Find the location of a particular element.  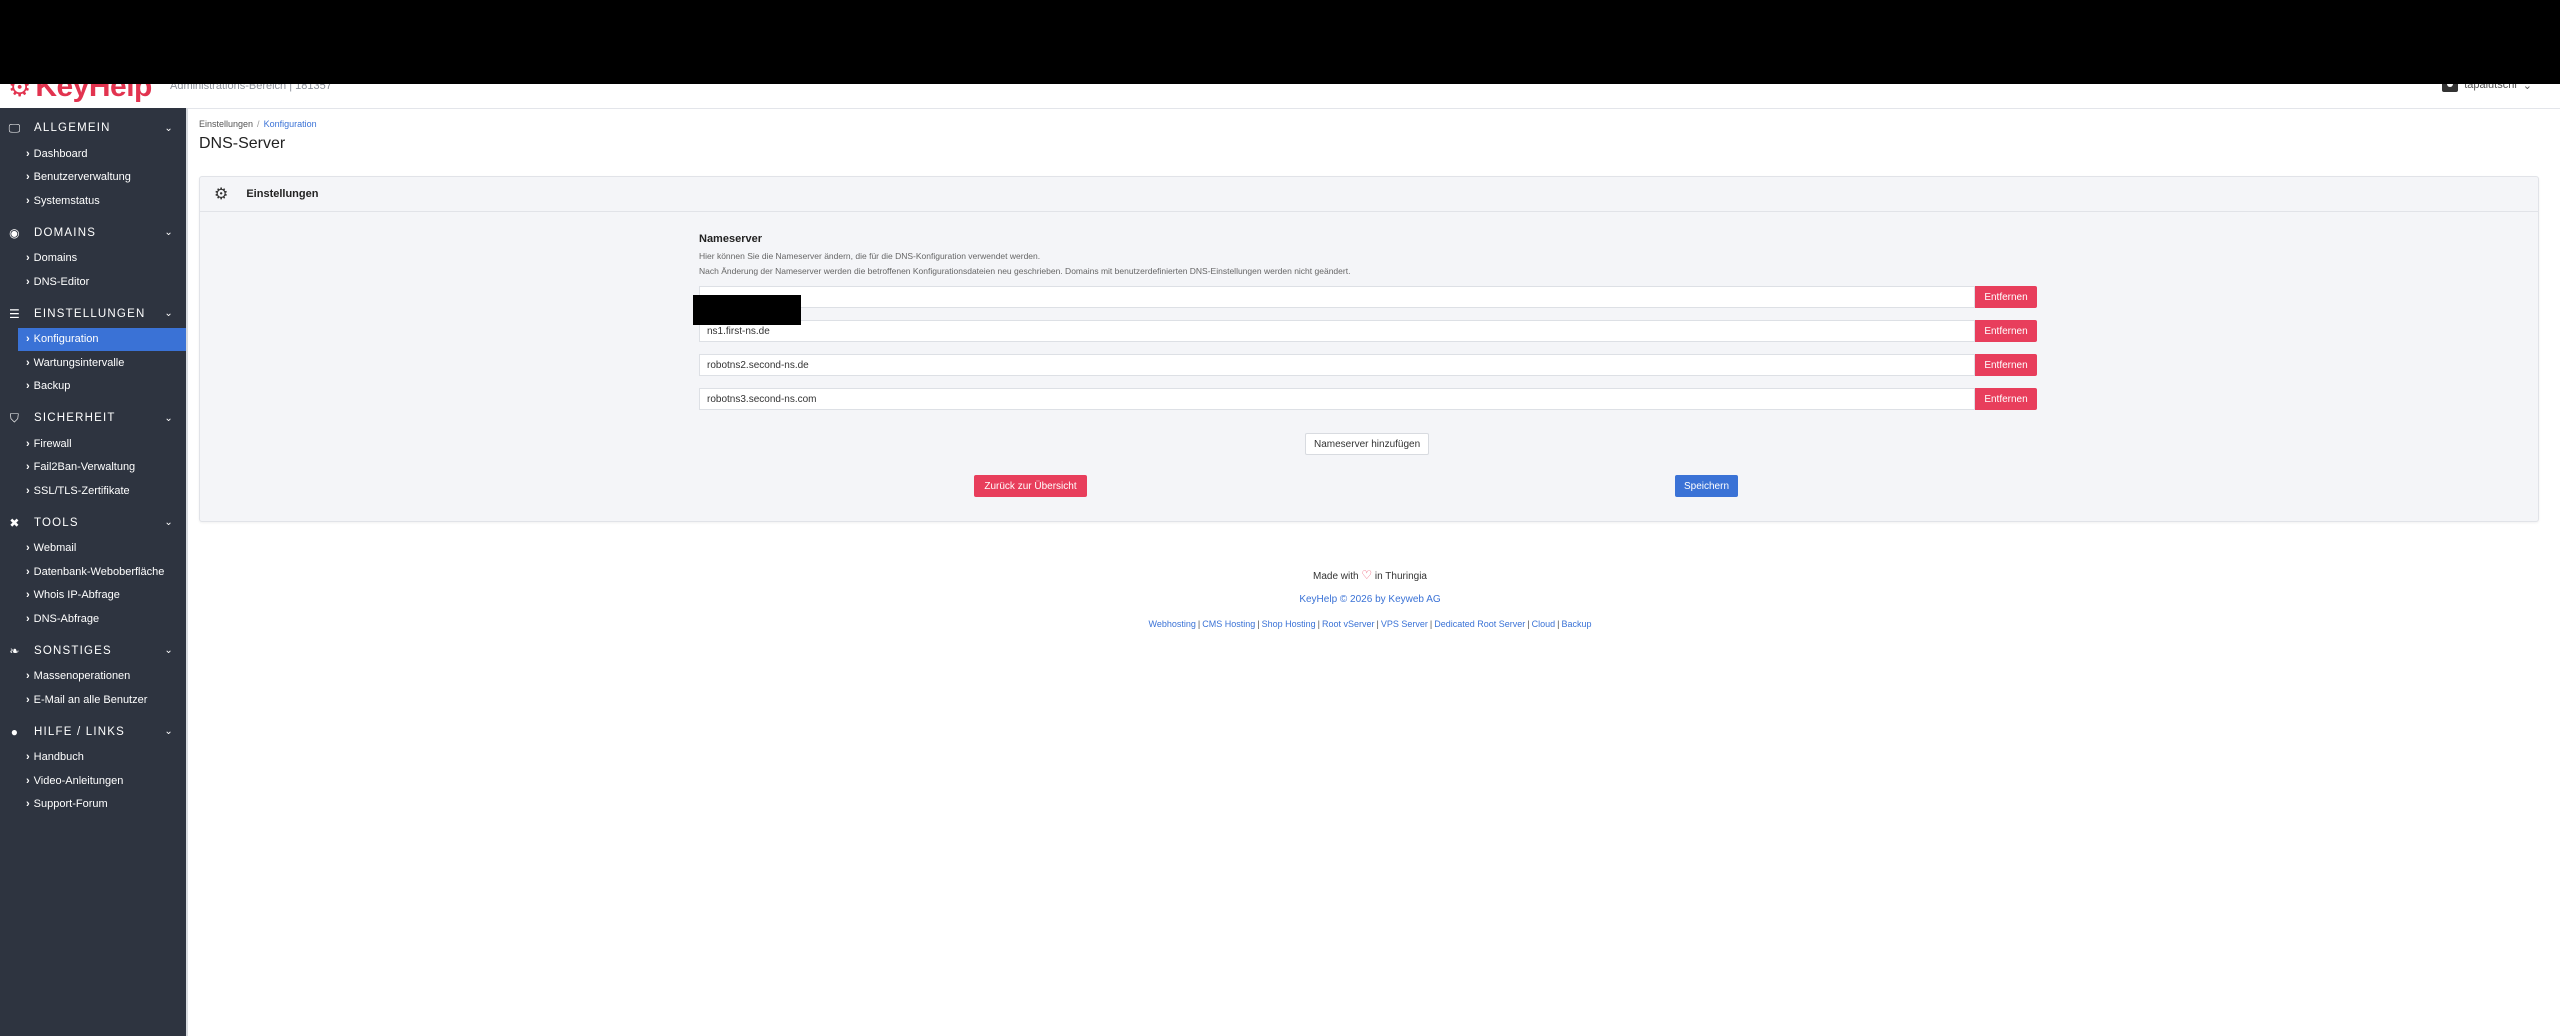

sidebar-item: › Backup is located at coordinates (93, 387).